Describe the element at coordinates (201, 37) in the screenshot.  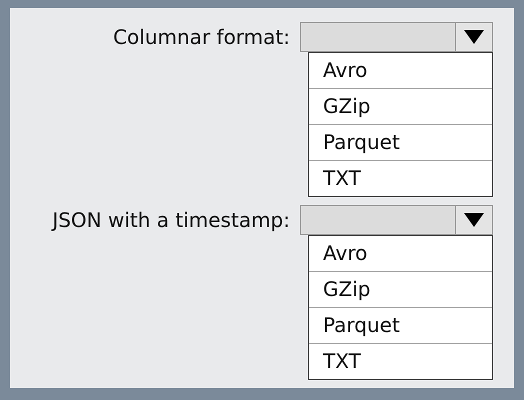
I see `answer-label: Columnar format:` at that location.